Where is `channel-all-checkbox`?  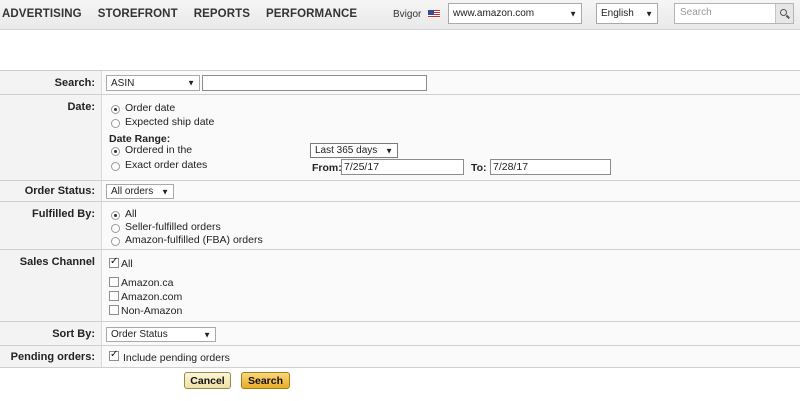 channel-all-checkbox is located at coordinates (114, 262).